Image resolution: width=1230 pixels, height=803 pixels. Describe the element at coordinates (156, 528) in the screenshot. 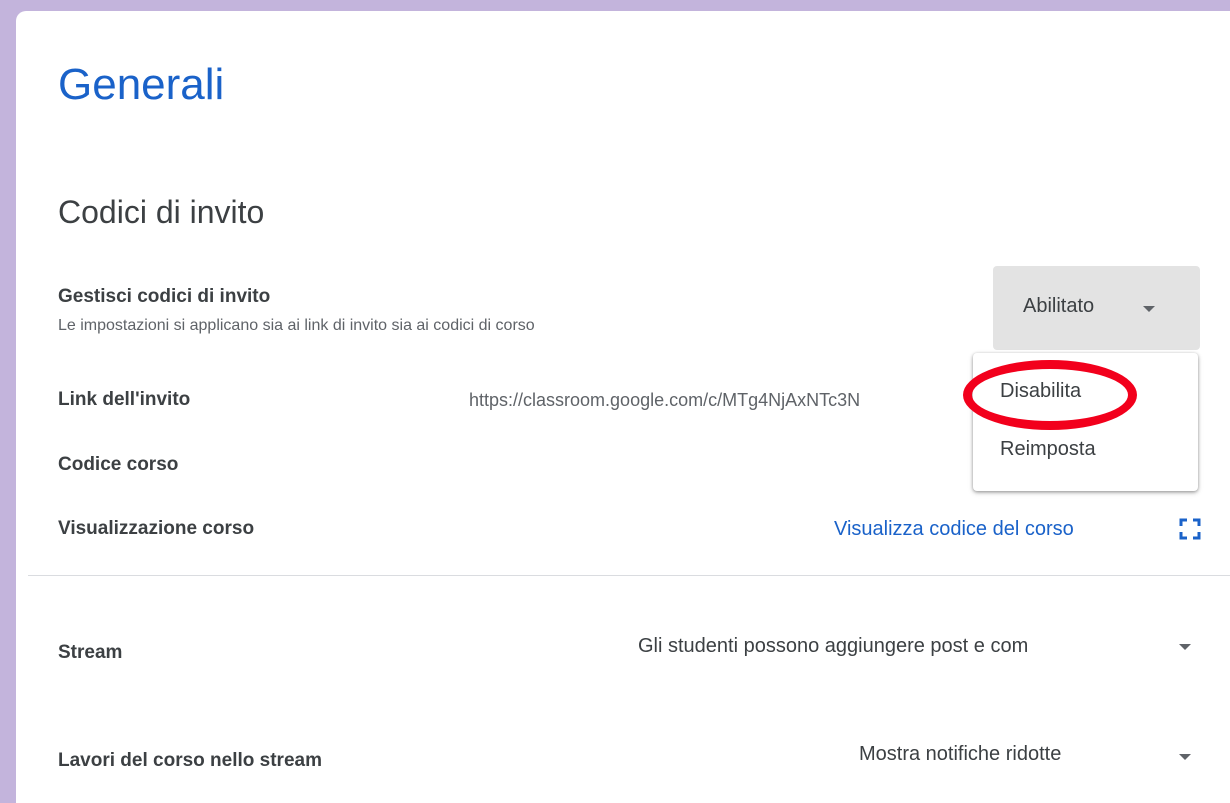

I see `course-view-label: Visualizzazione corso` at that location.